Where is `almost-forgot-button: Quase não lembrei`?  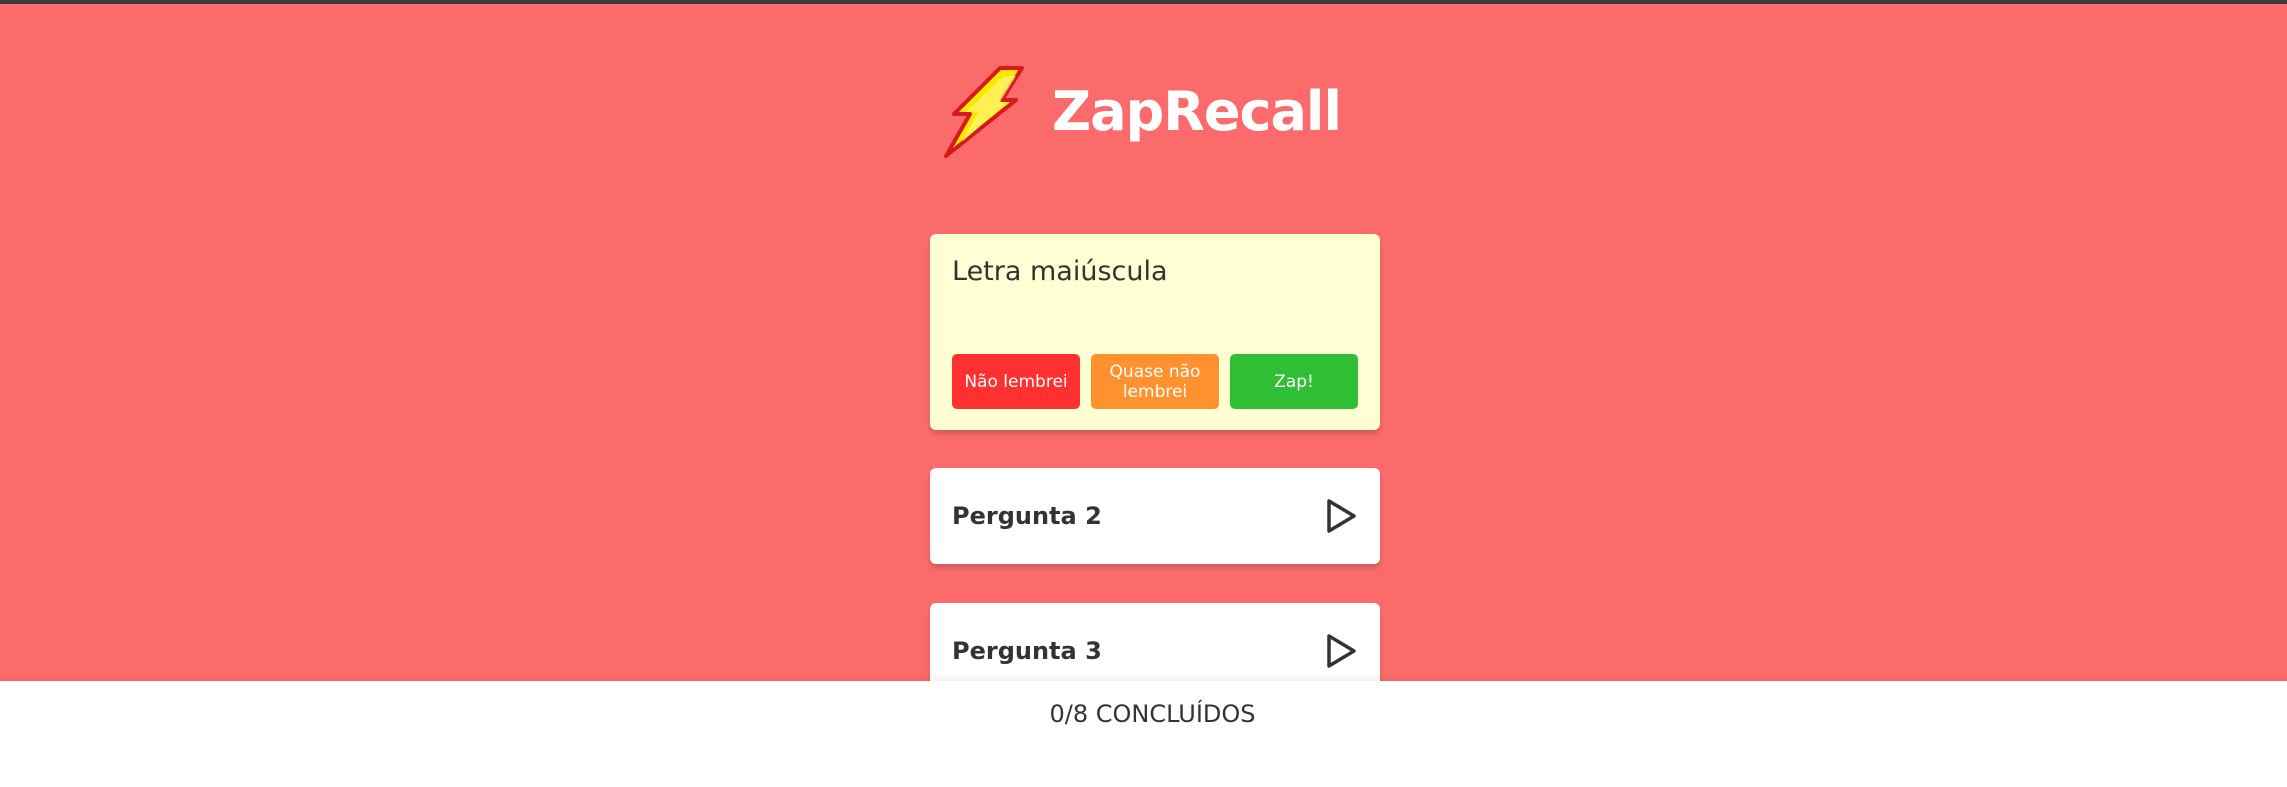 almost-forgot-button: Quase não lembrei is located at coordinates (1155, 381).